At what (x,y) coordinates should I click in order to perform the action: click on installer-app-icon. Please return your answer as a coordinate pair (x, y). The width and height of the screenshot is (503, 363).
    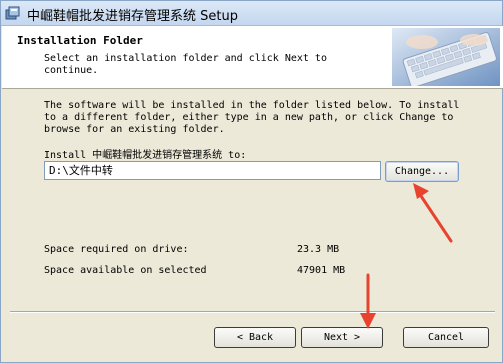
    Looking at the image, I should click on (12, 13).